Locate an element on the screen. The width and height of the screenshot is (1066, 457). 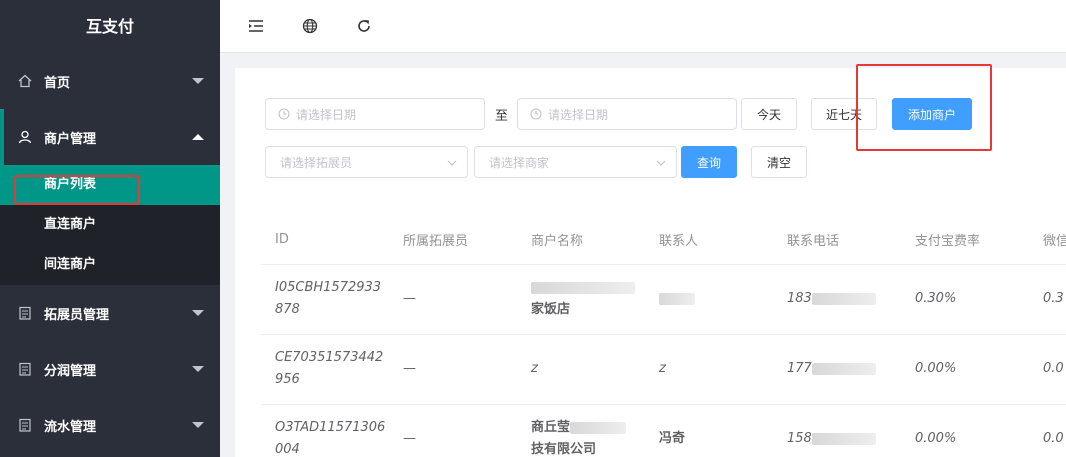
globe-icon is located at coordinates (310, 26).